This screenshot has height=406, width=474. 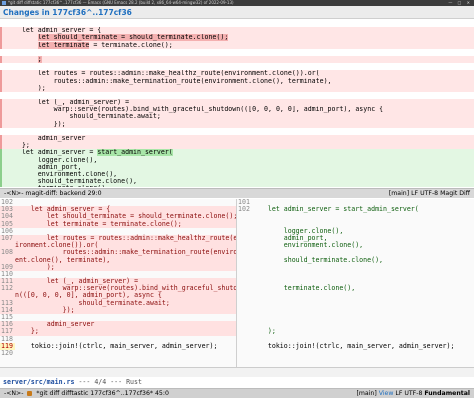 I want to click on file-status-line: server/src/main.rs --- 4/4 --- Rust, so click(x=237, y=382).